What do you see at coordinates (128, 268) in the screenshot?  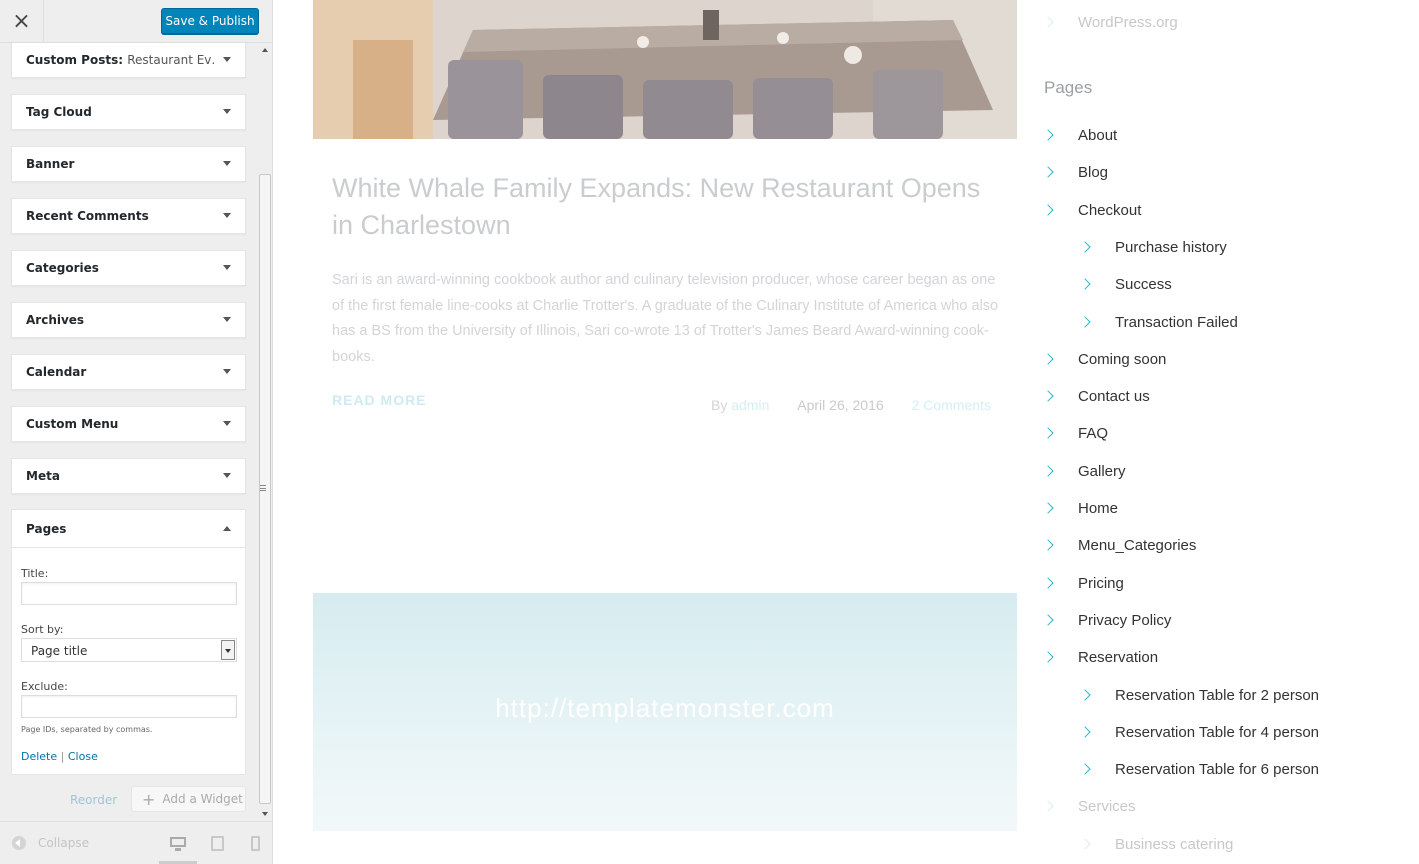 I see `widget-categories: Categories` at bounding box center [128, 268].